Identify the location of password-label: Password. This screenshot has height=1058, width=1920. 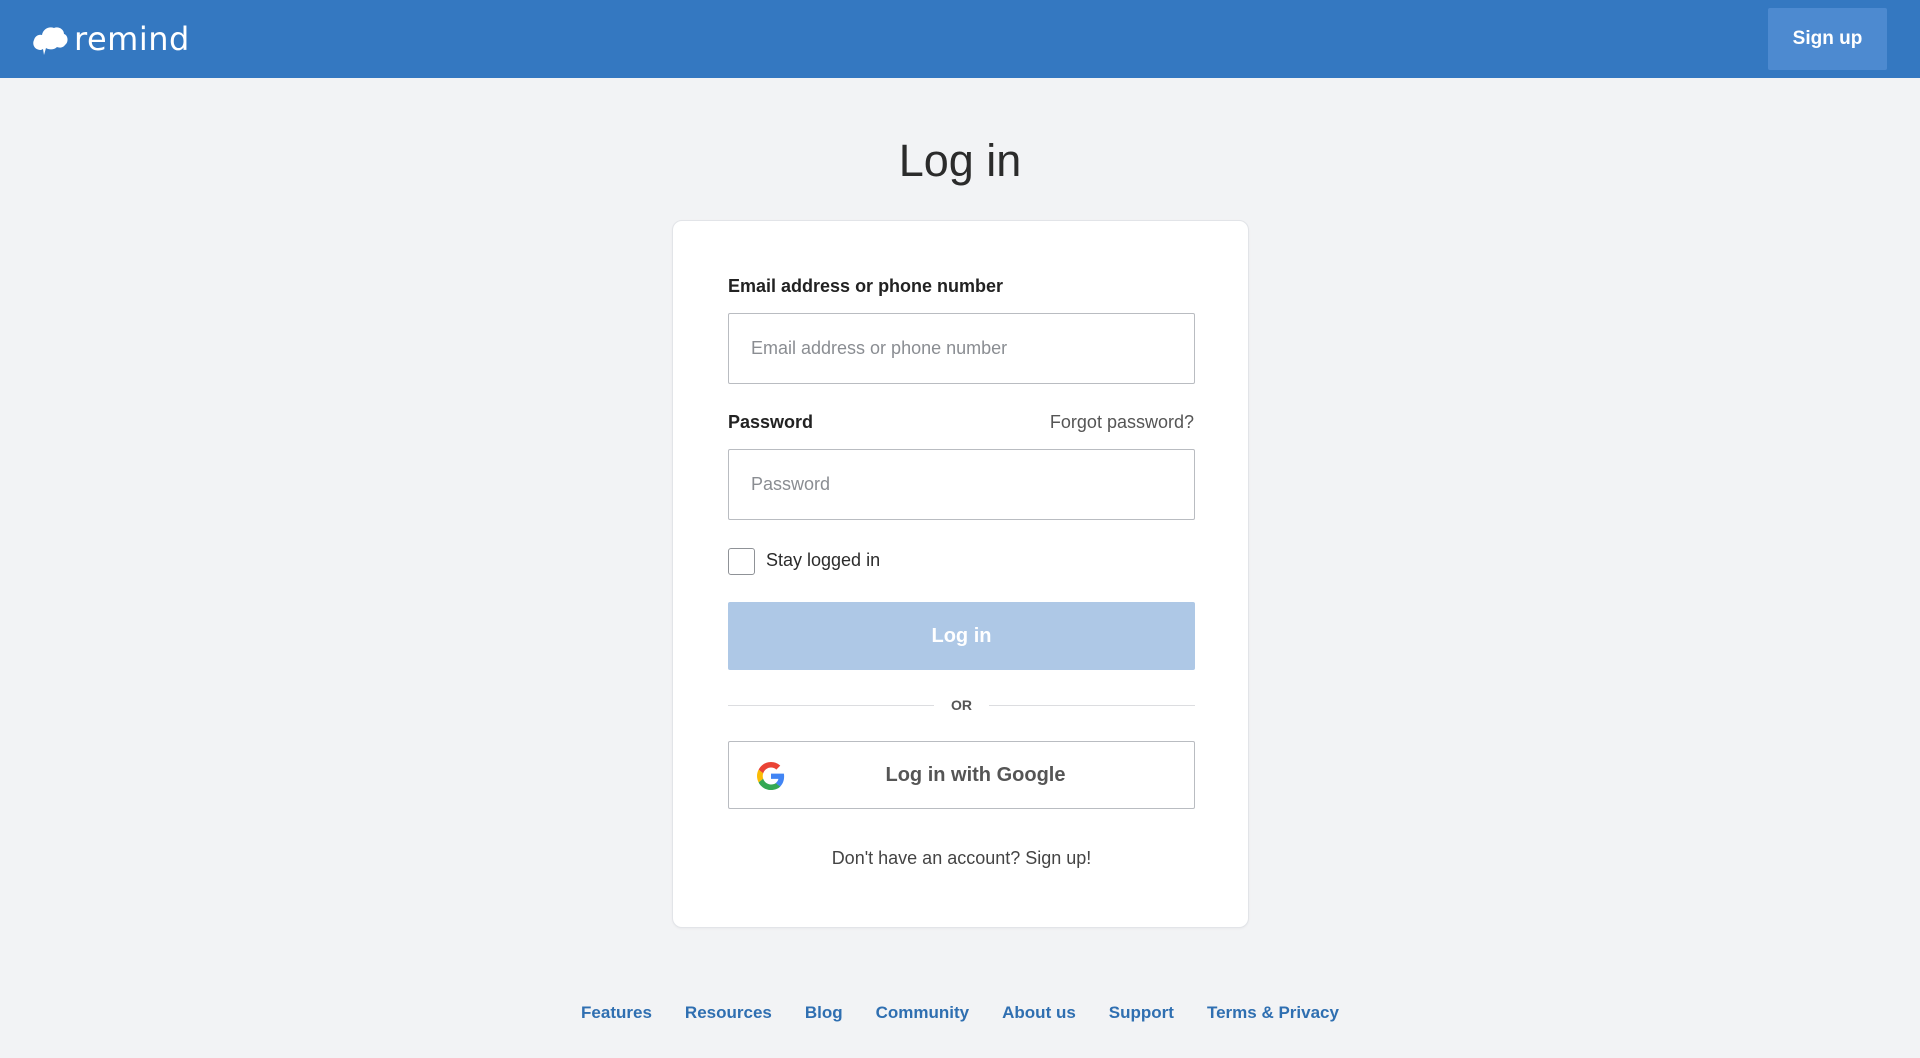
(771, 422).